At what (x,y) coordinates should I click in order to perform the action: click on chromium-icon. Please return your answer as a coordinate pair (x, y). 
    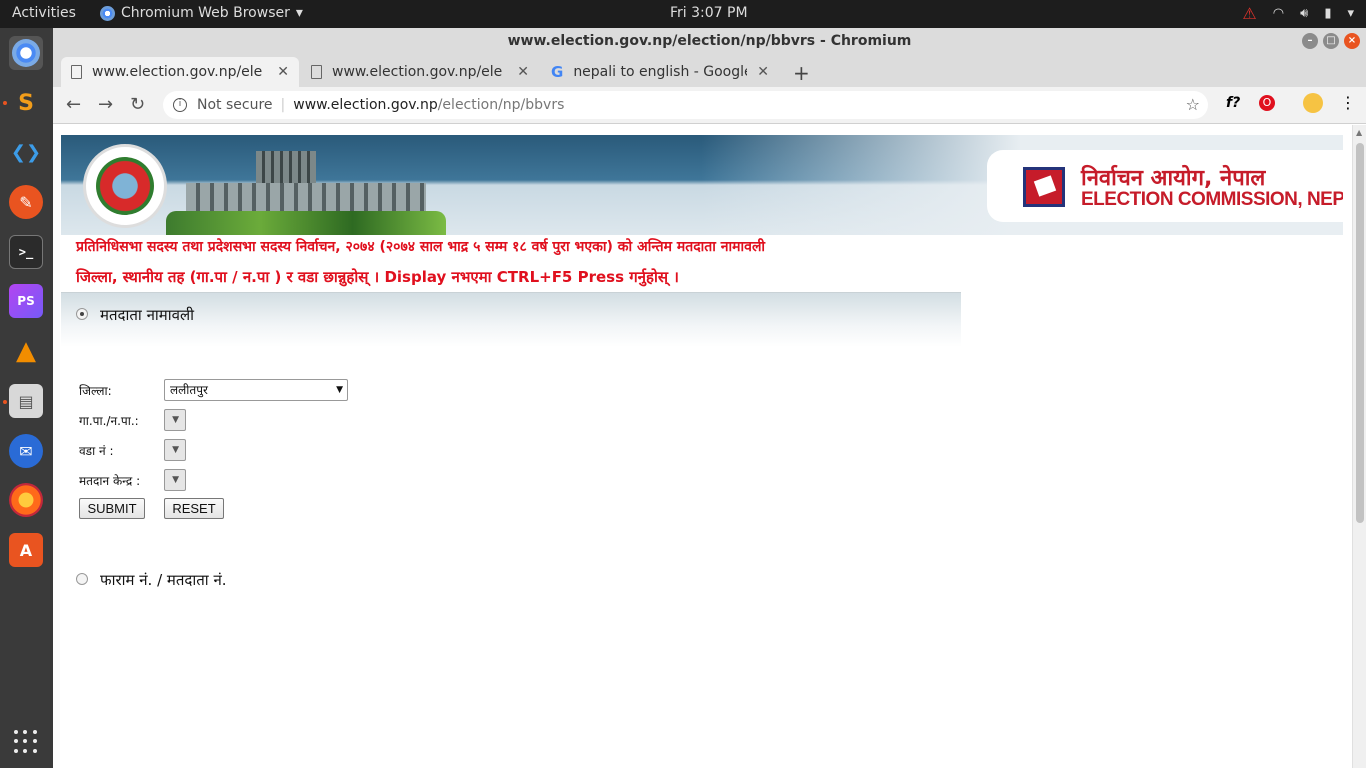
    Looking at the image, I should click on (107, 13).